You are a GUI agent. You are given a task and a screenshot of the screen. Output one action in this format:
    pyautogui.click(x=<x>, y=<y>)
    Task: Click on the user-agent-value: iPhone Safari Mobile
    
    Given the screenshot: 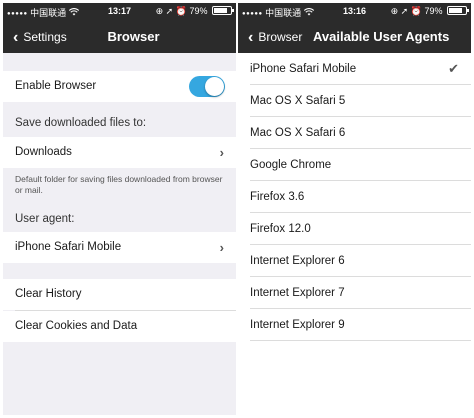 What is the action you would take?
    pyautogui.click(x=68, y=247)
    